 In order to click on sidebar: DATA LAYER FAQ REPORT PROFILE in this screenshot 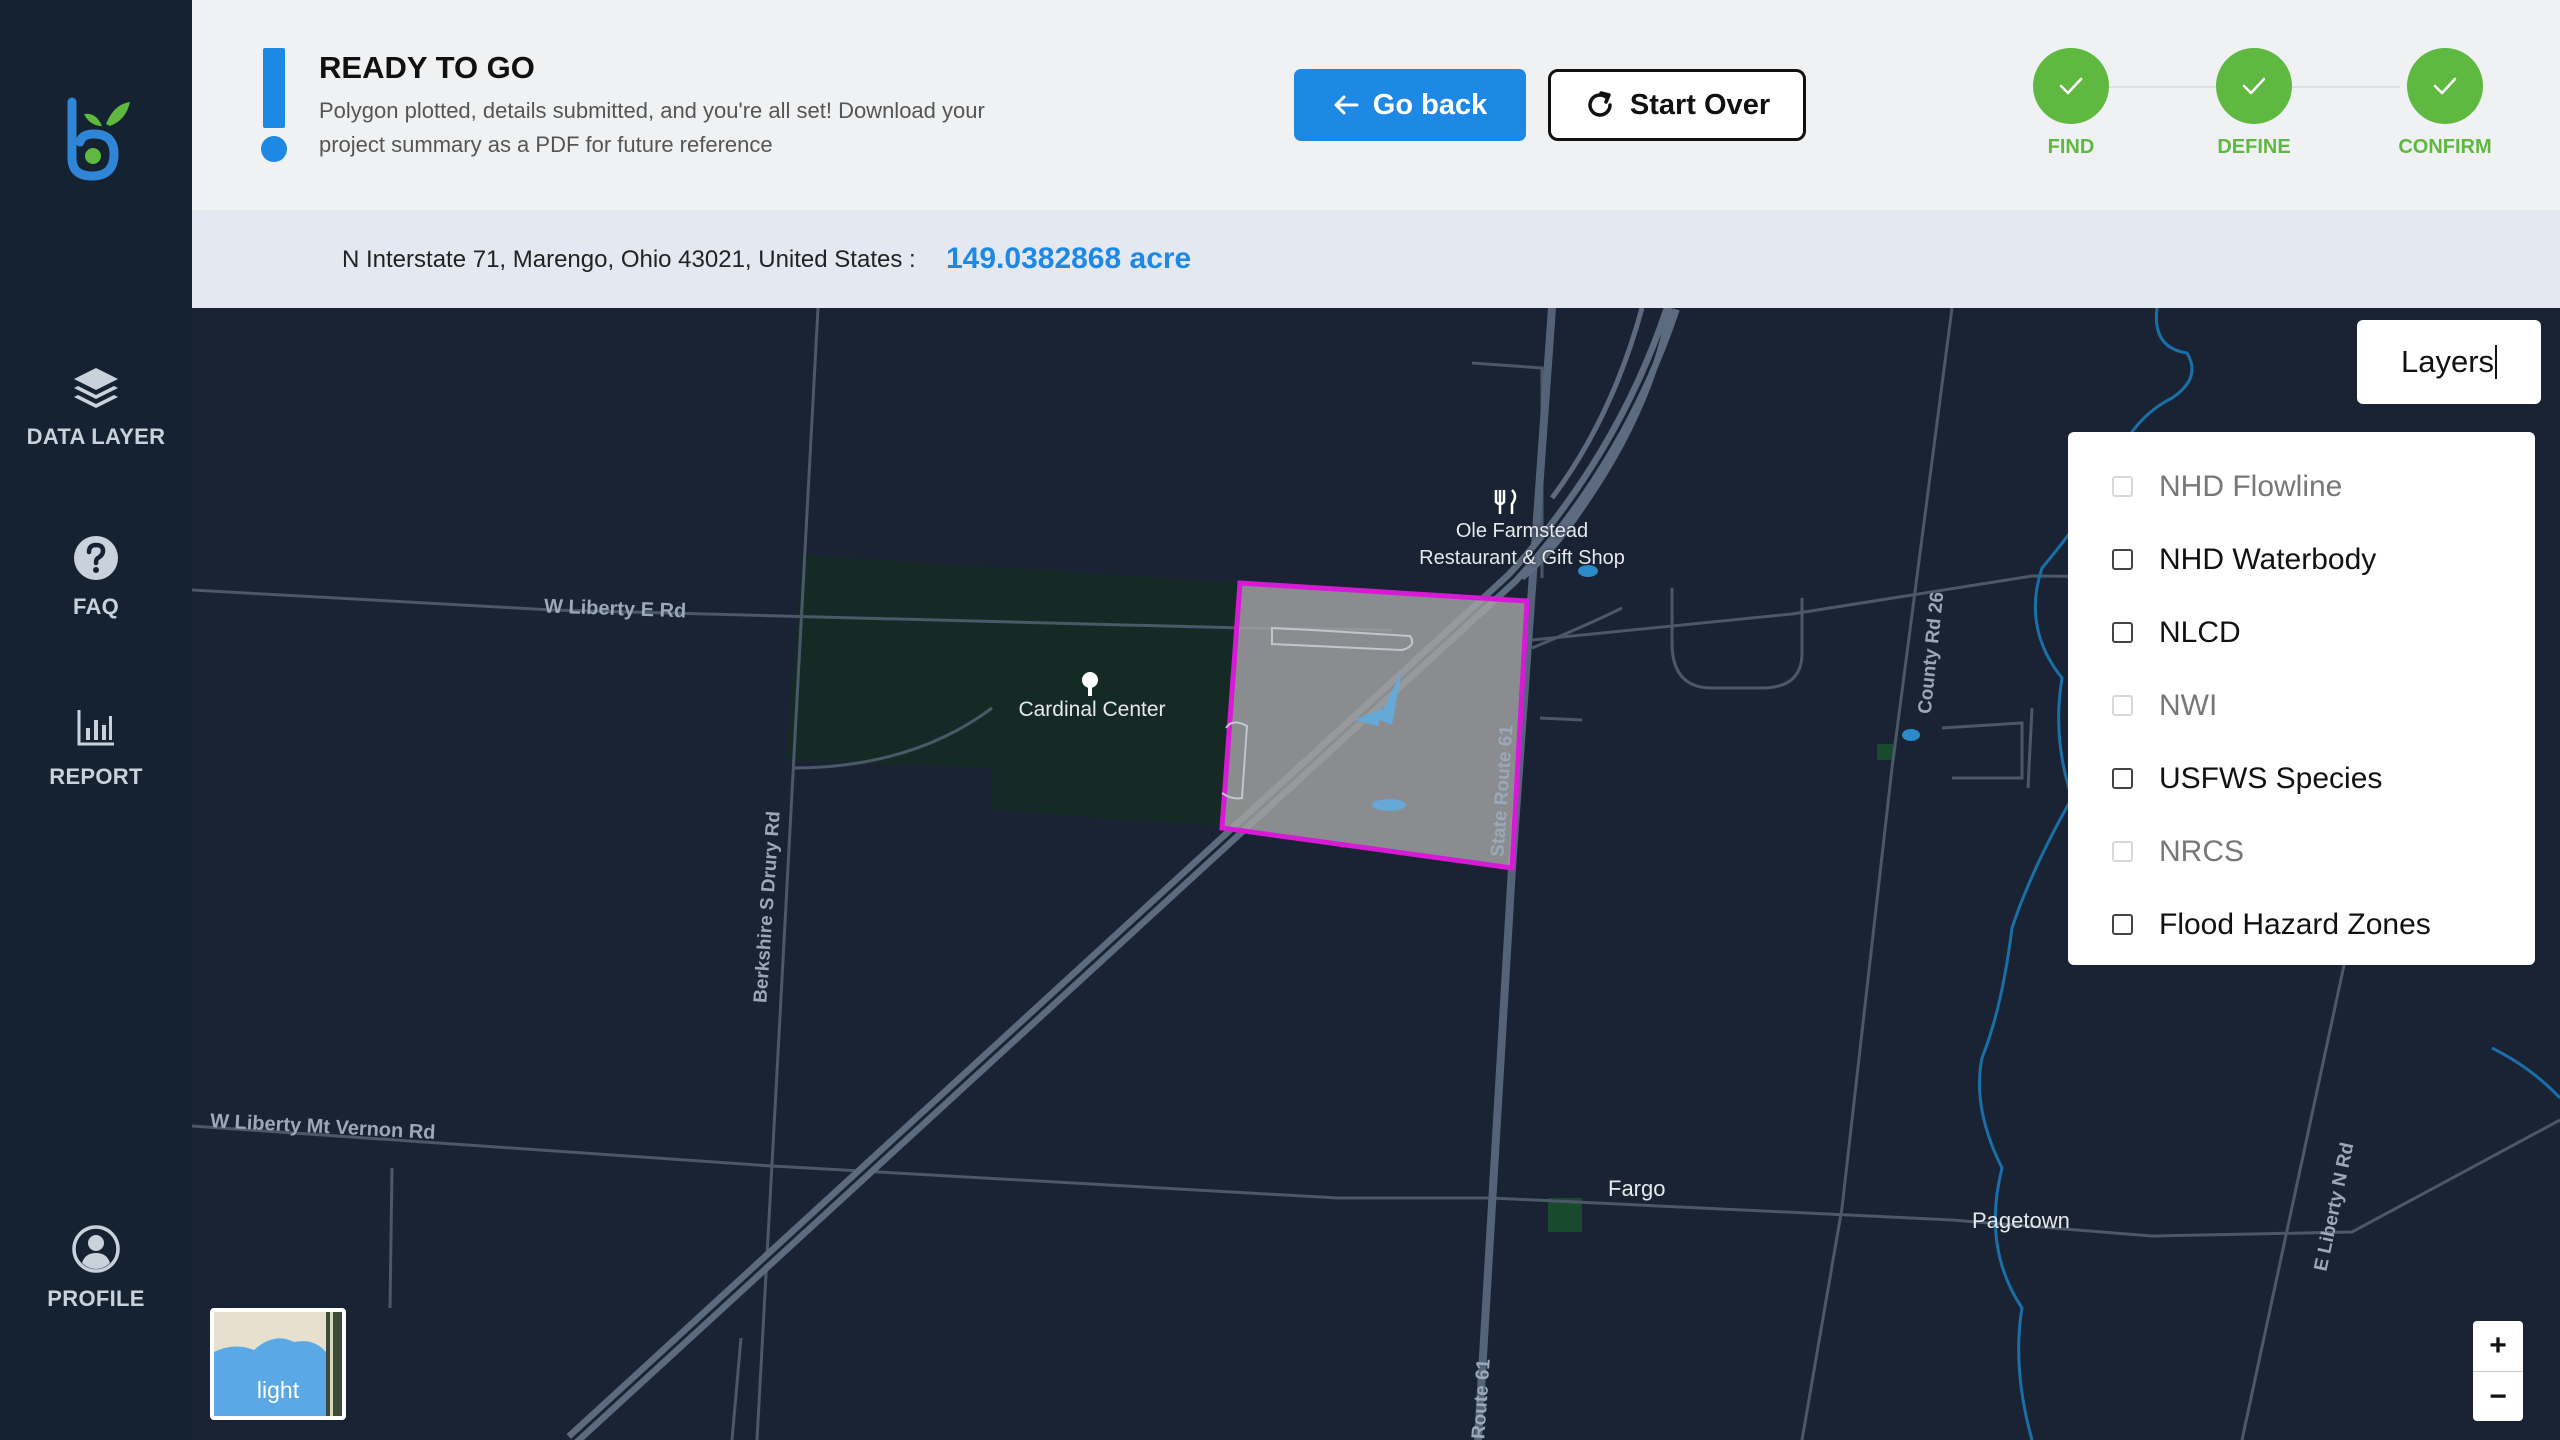, I will do `click(96, 720)`.